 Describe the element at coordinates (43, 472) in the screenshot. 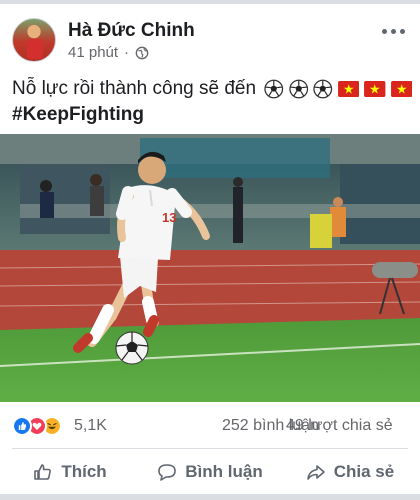

I see `thumbs-up-icon` at that location.